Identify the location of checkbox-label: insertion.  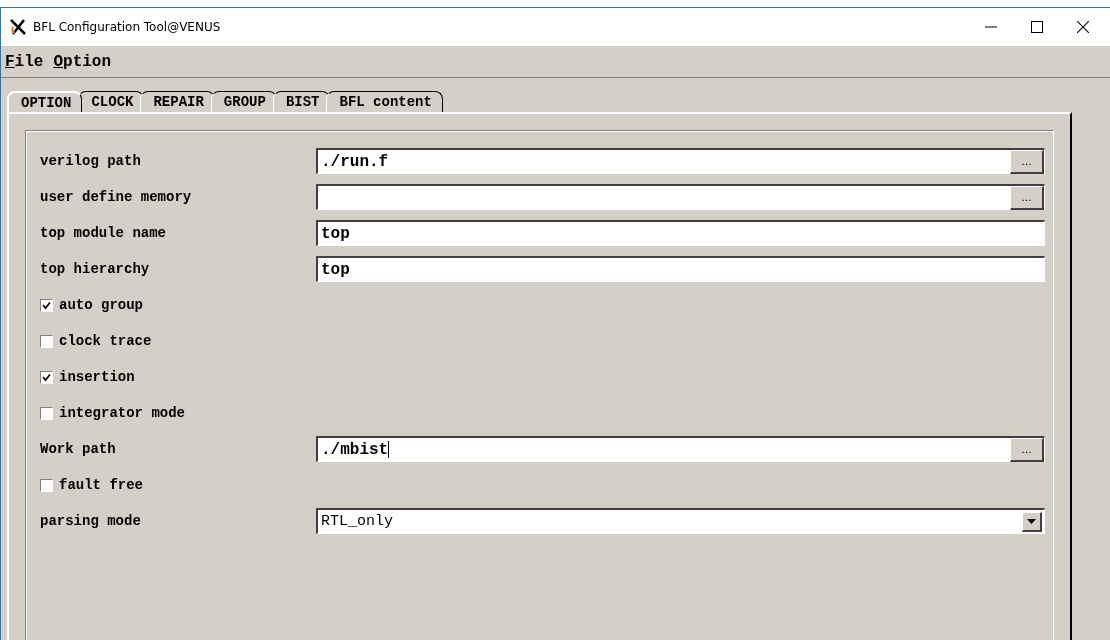
(97, 377).